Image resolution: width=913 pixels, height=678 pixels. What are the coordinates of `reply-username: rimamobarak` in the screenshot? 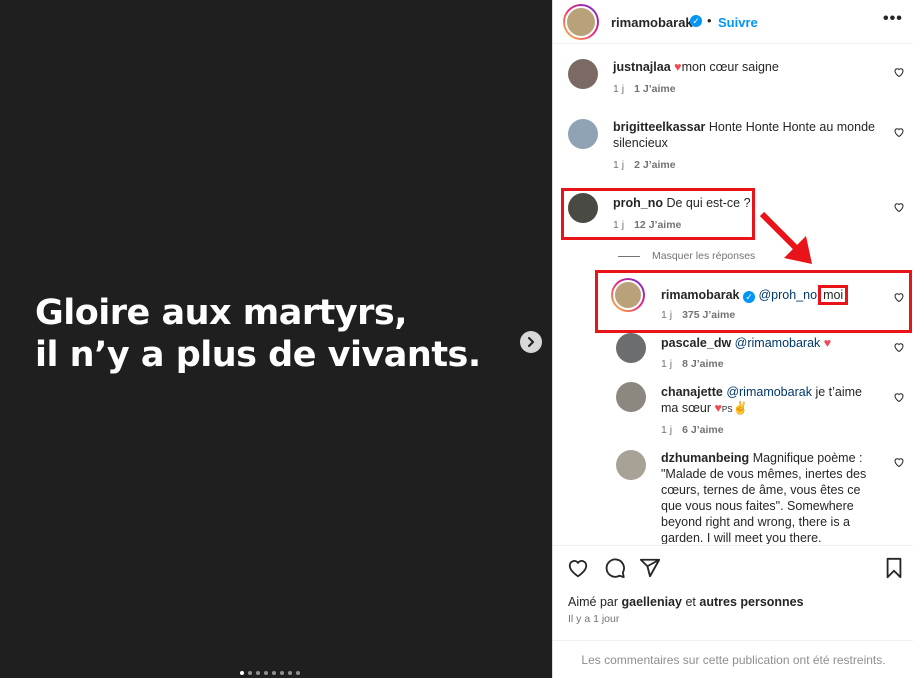 It's located at (700, 295).